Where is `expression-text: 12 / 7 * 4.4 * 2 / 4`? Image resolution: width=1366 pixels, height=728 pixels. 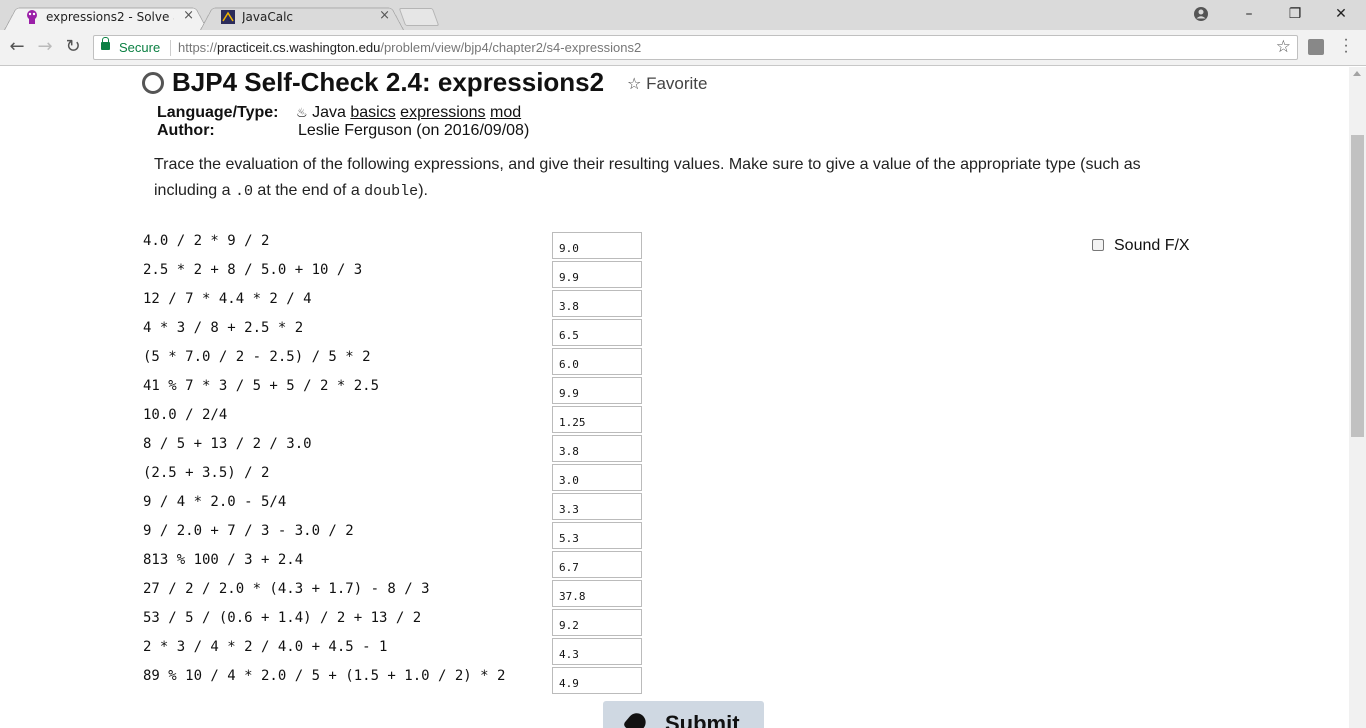 expression-text: 12 / 7 * 4.4 * 2 / 4 is located at coordinates (227, 299).